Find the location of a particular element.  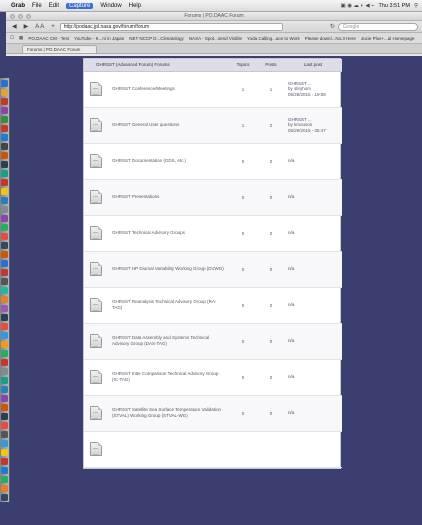

forum-link: GHRSST Documentation (GDS, etc.) is located at coordinates (168, 161).